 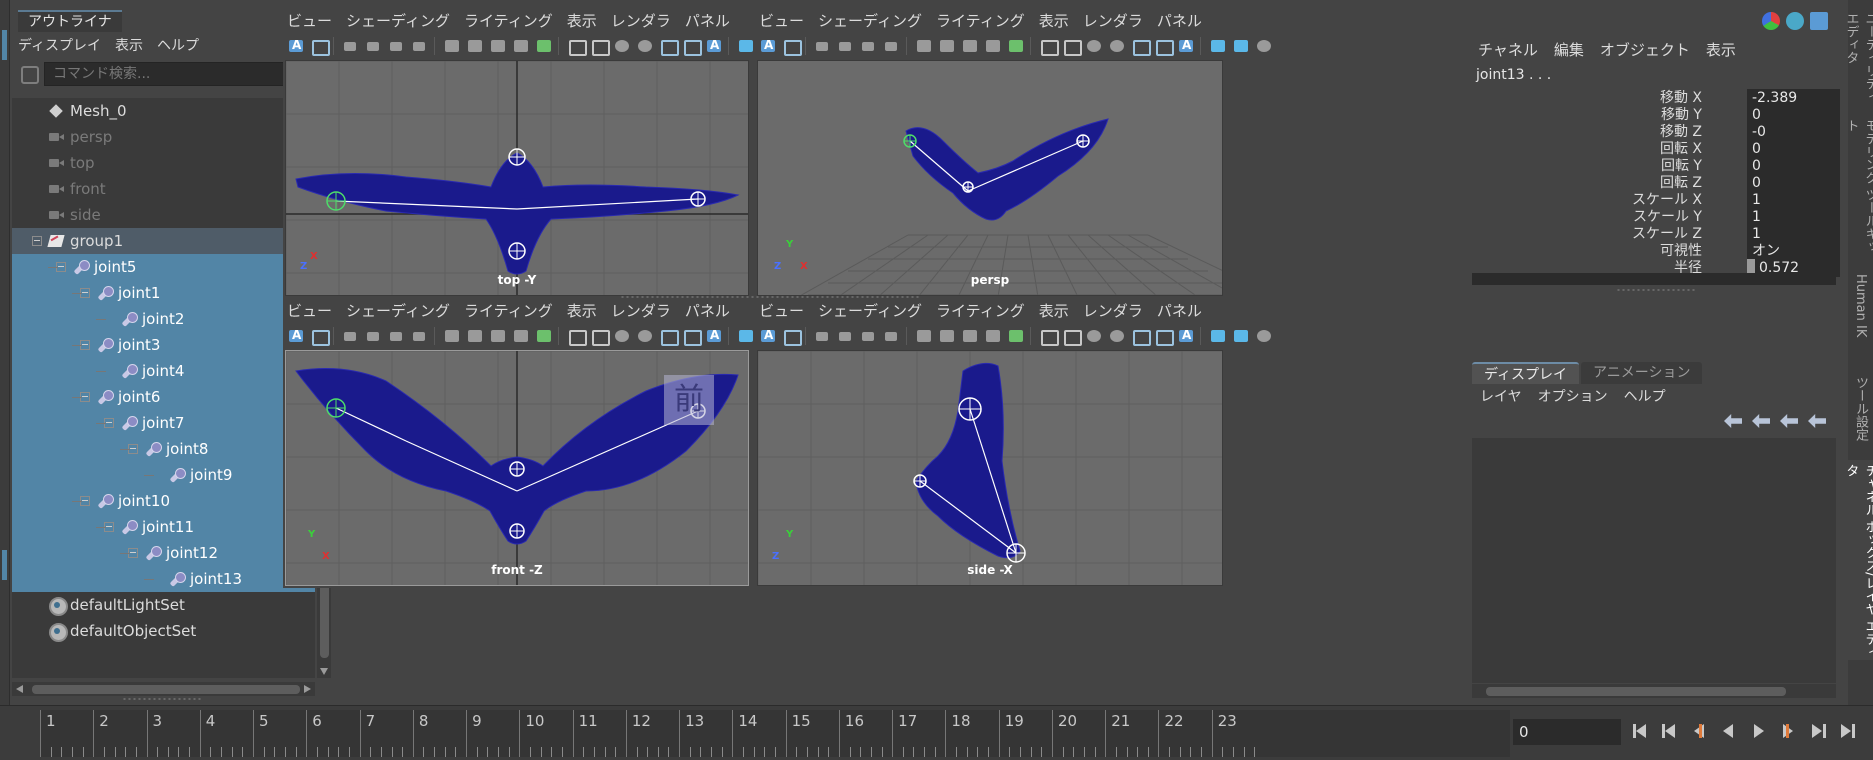 I want to click on channel-menu-show: 表示, so click(x=1721, y=50).